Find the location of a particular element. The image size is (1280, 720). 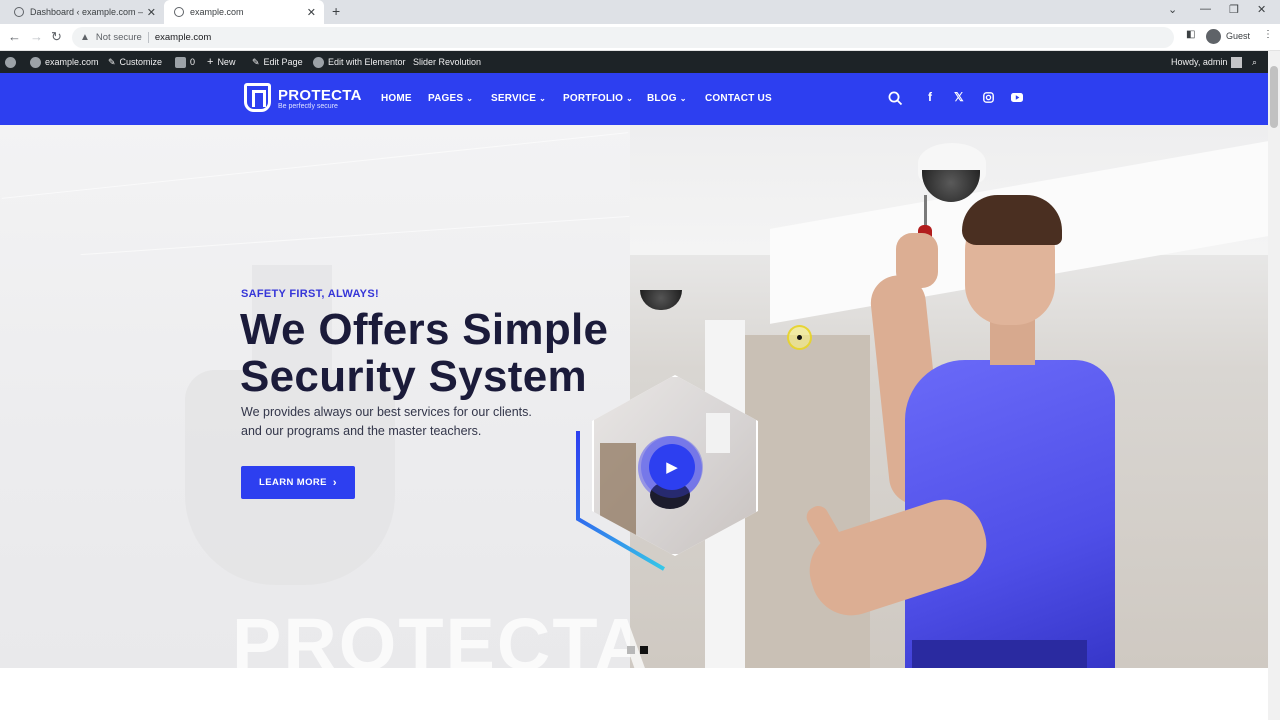

hero-watermark: PROTECTA is located at coordinates (441, 636).